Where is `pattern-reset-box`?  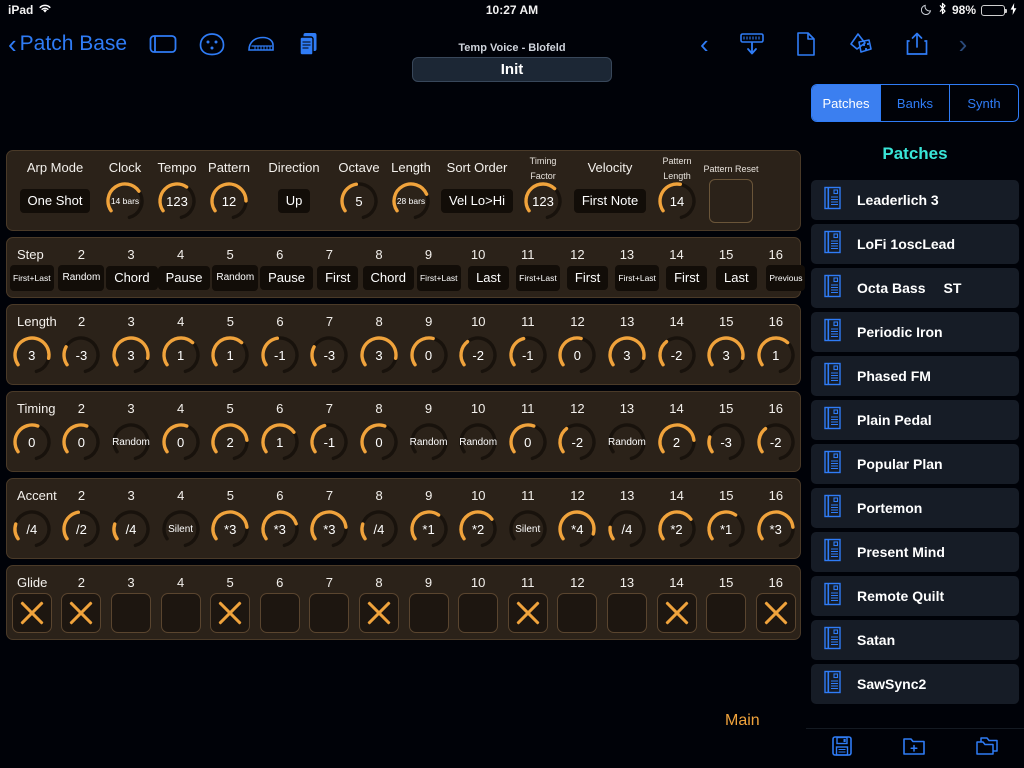 pattern-reset-box is located at coordinates (731, 201).